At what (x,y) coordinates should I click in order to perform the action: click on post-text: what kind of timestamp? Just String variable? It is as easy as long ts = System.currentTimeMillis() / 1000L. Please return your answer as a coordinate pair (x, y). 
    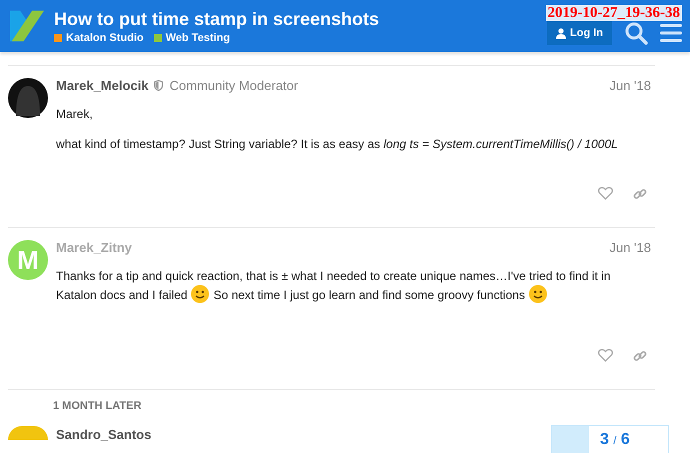
    Looking at the image, I should click on (337, 144).